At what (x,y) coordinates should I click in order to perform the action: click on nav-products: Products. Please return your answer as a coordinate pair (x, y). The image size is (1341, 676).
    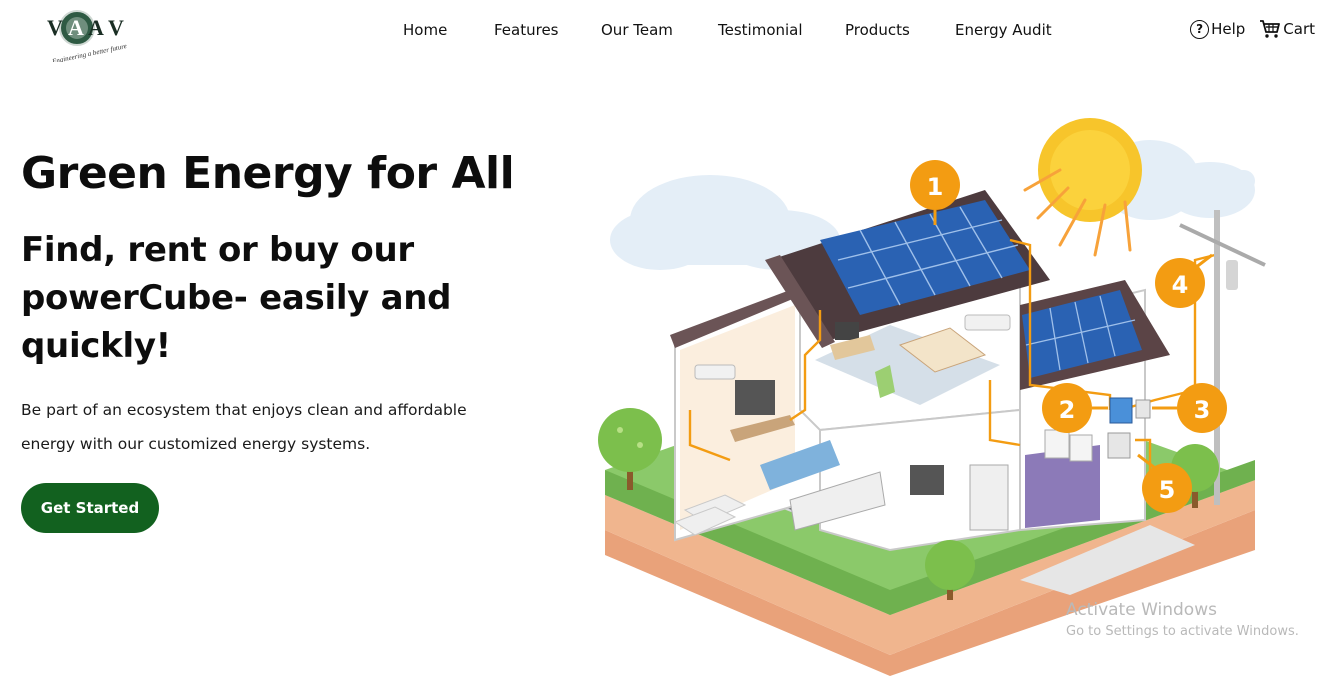
    Looking at the image, I should click on (877, 30).